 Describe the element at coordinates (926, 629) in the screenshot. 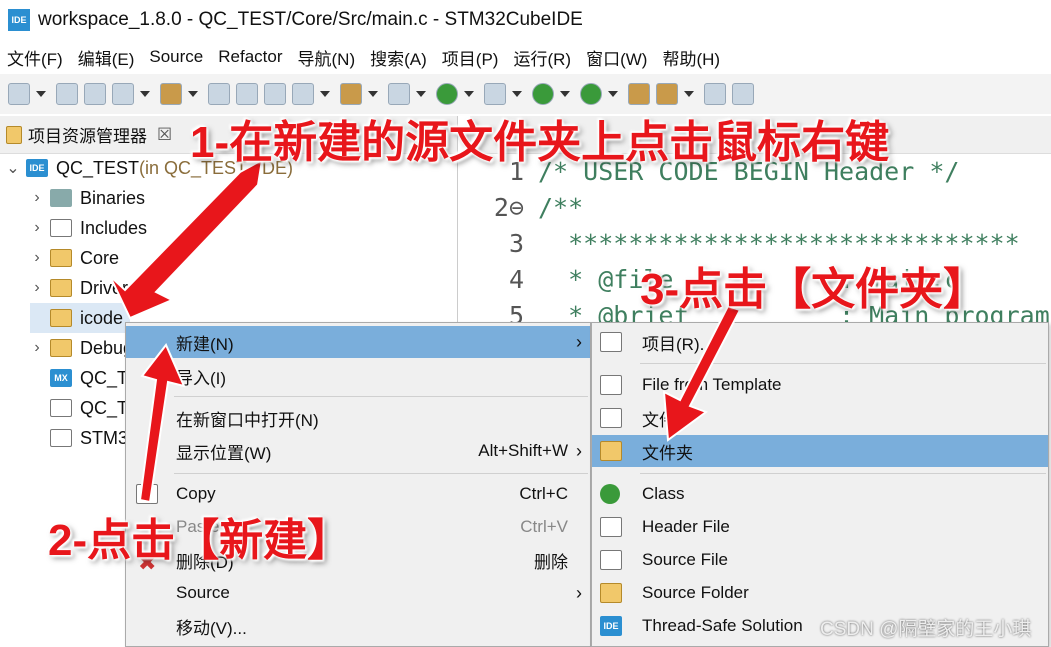

I see `watermark: CSDN @隔壁家的王小琪` at that location.